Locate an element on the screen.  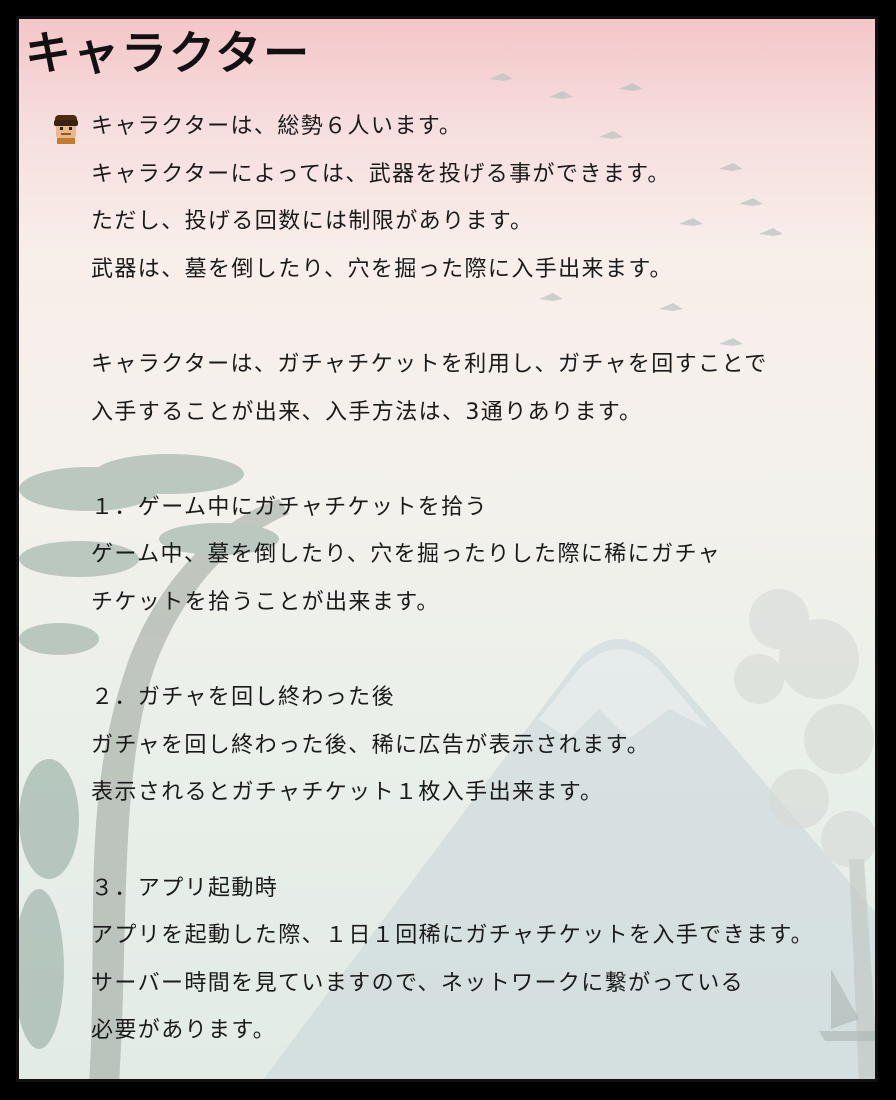
text-line: 必要があります。 is located at coordinates (184, 1031).